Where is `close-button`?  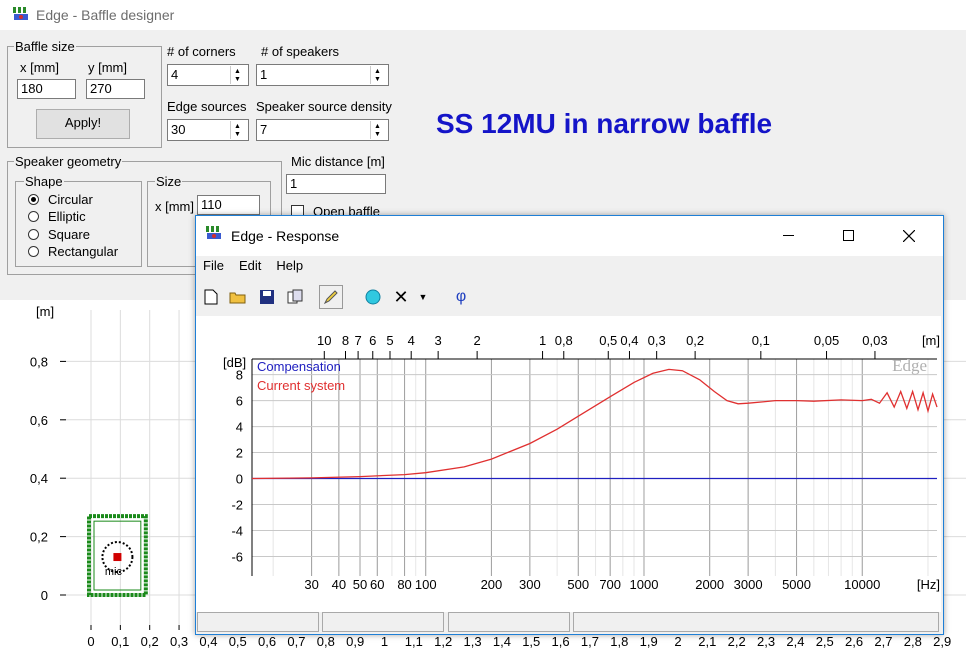 close-button is located at coordinates (909, 236).